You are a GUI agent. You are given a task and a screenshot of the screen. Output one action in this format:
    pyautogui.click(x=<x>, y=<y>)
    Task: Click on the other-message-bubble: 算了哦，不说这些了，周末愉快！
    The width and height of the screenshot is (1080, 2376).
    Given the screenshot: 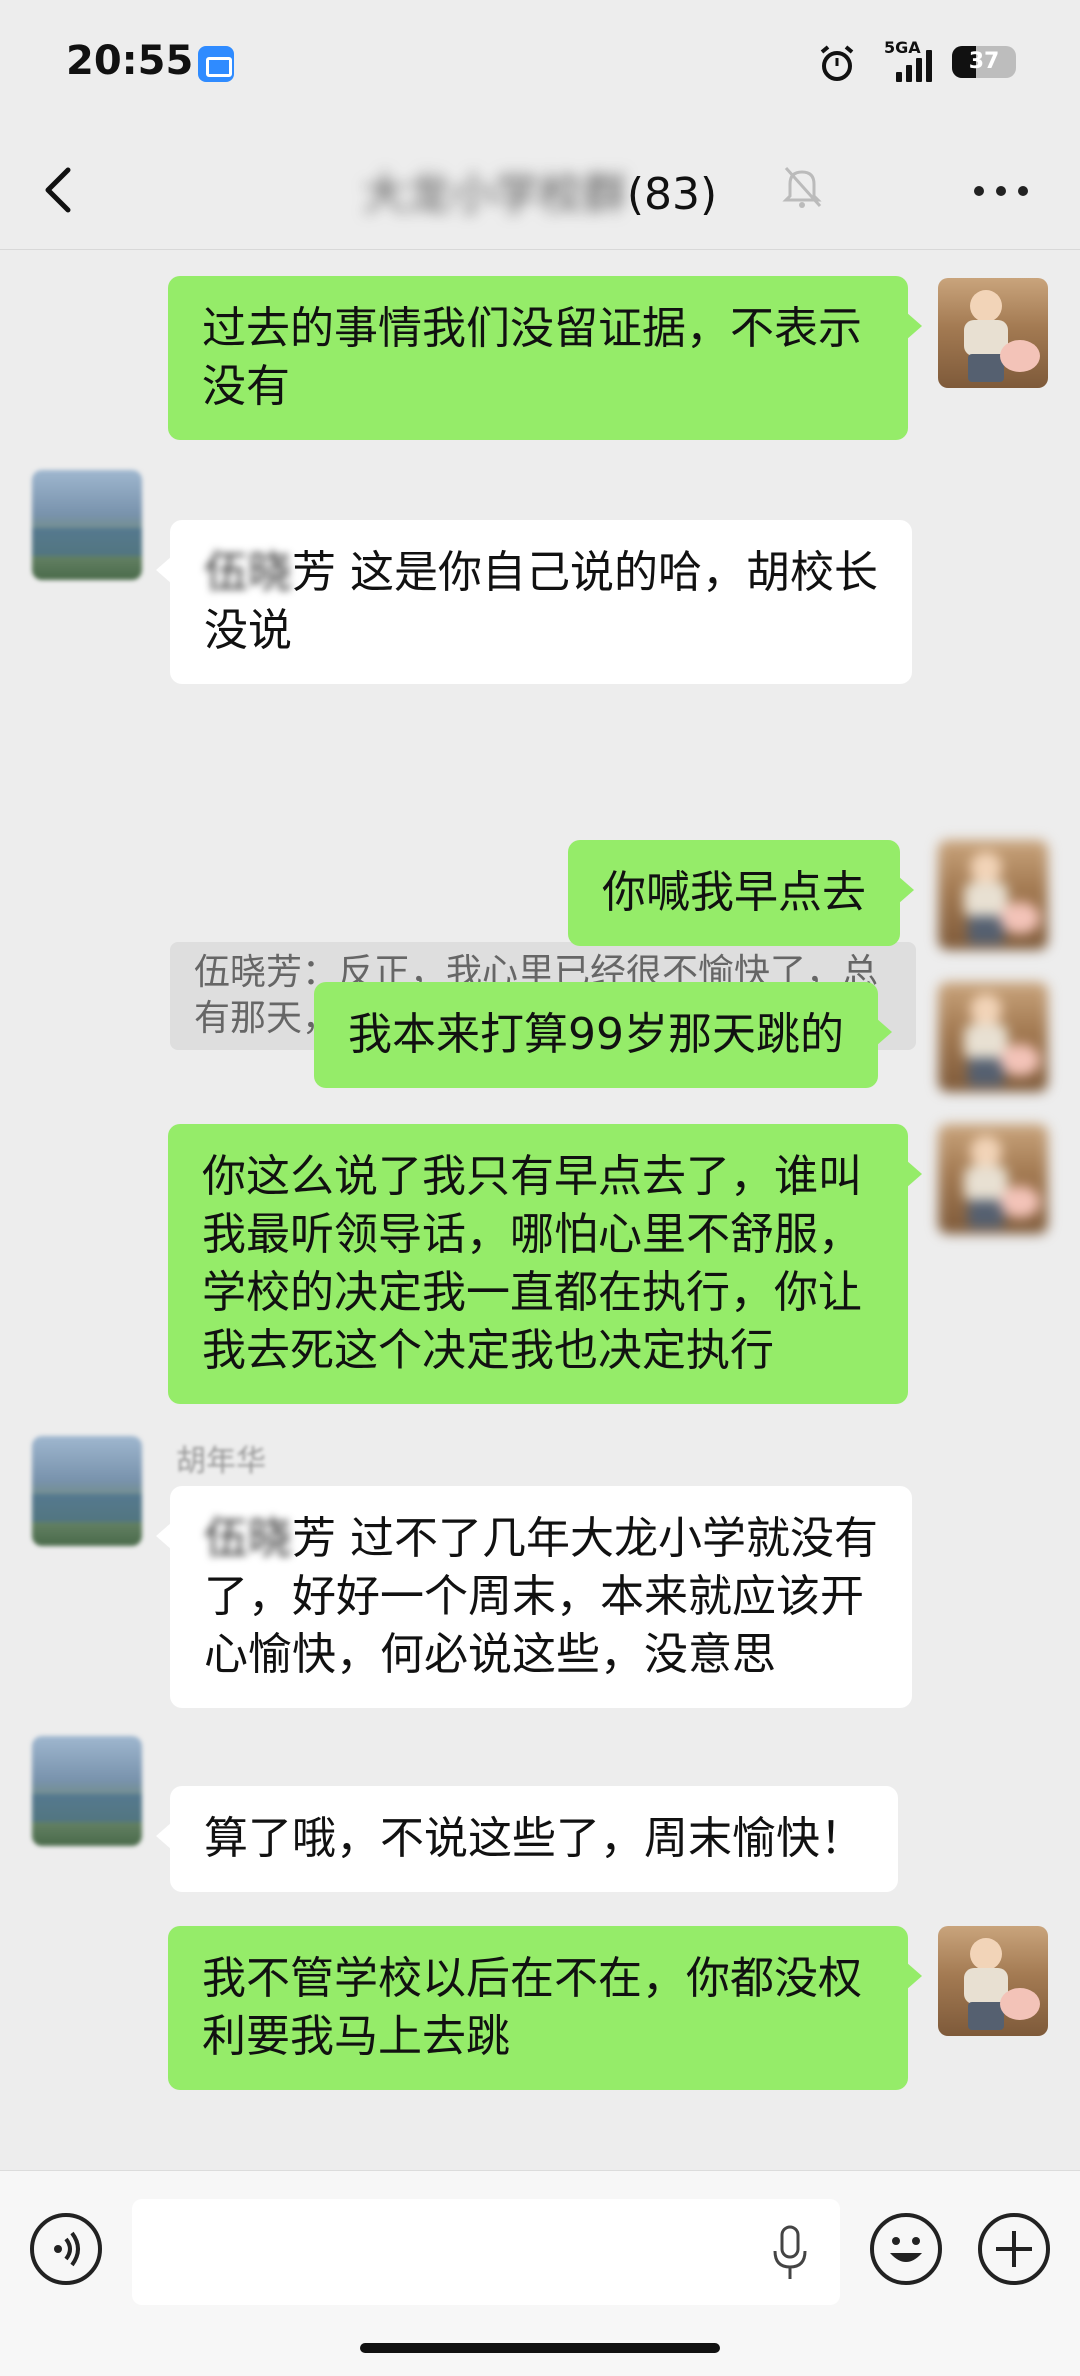 What is the action you would take?
    pyautogui.click(x=527, y=1839)
    